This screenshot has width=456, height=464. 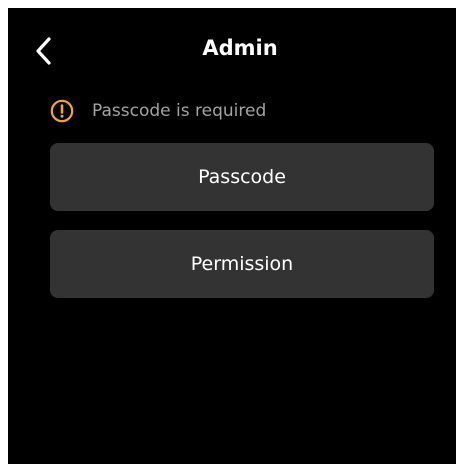 I want to click on exclamation-circle-icon, so click(x=62, y=111).